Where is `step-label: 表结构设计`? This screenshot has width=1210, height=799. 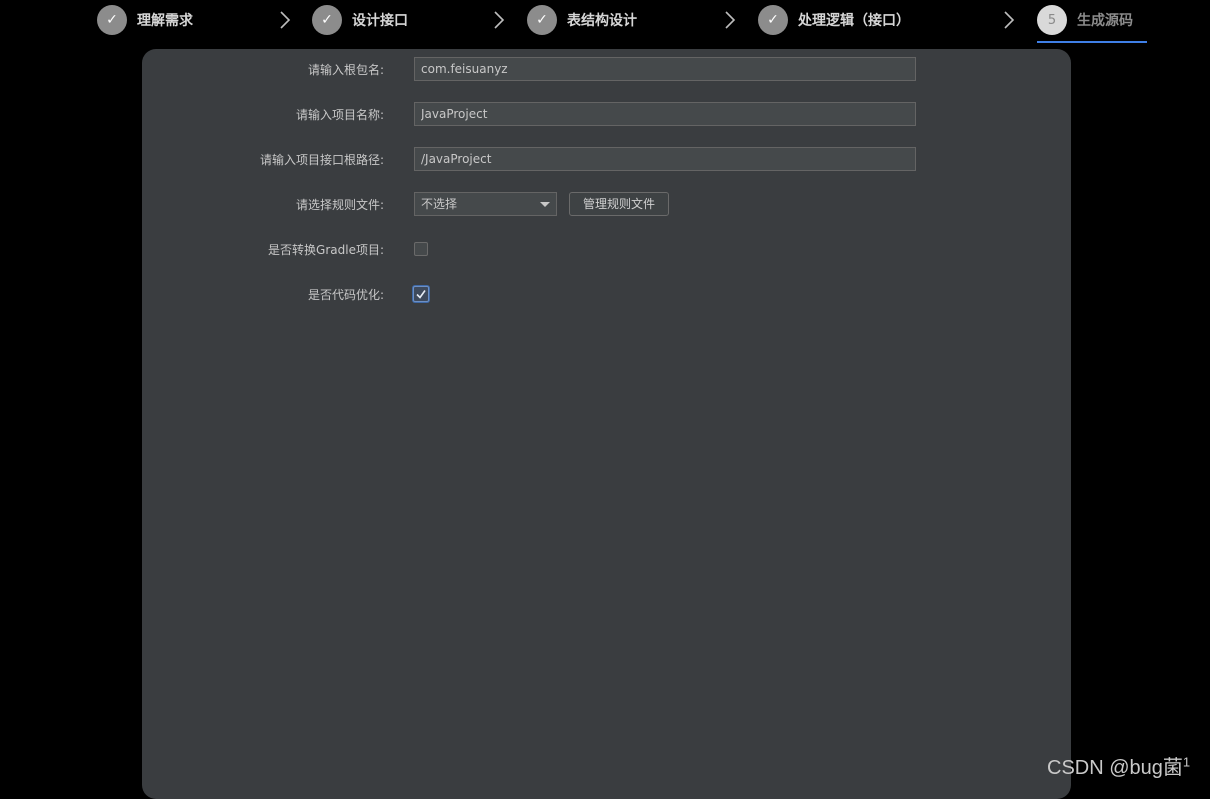 step-label: 表结构设计 is located at coordinates (602, 21).